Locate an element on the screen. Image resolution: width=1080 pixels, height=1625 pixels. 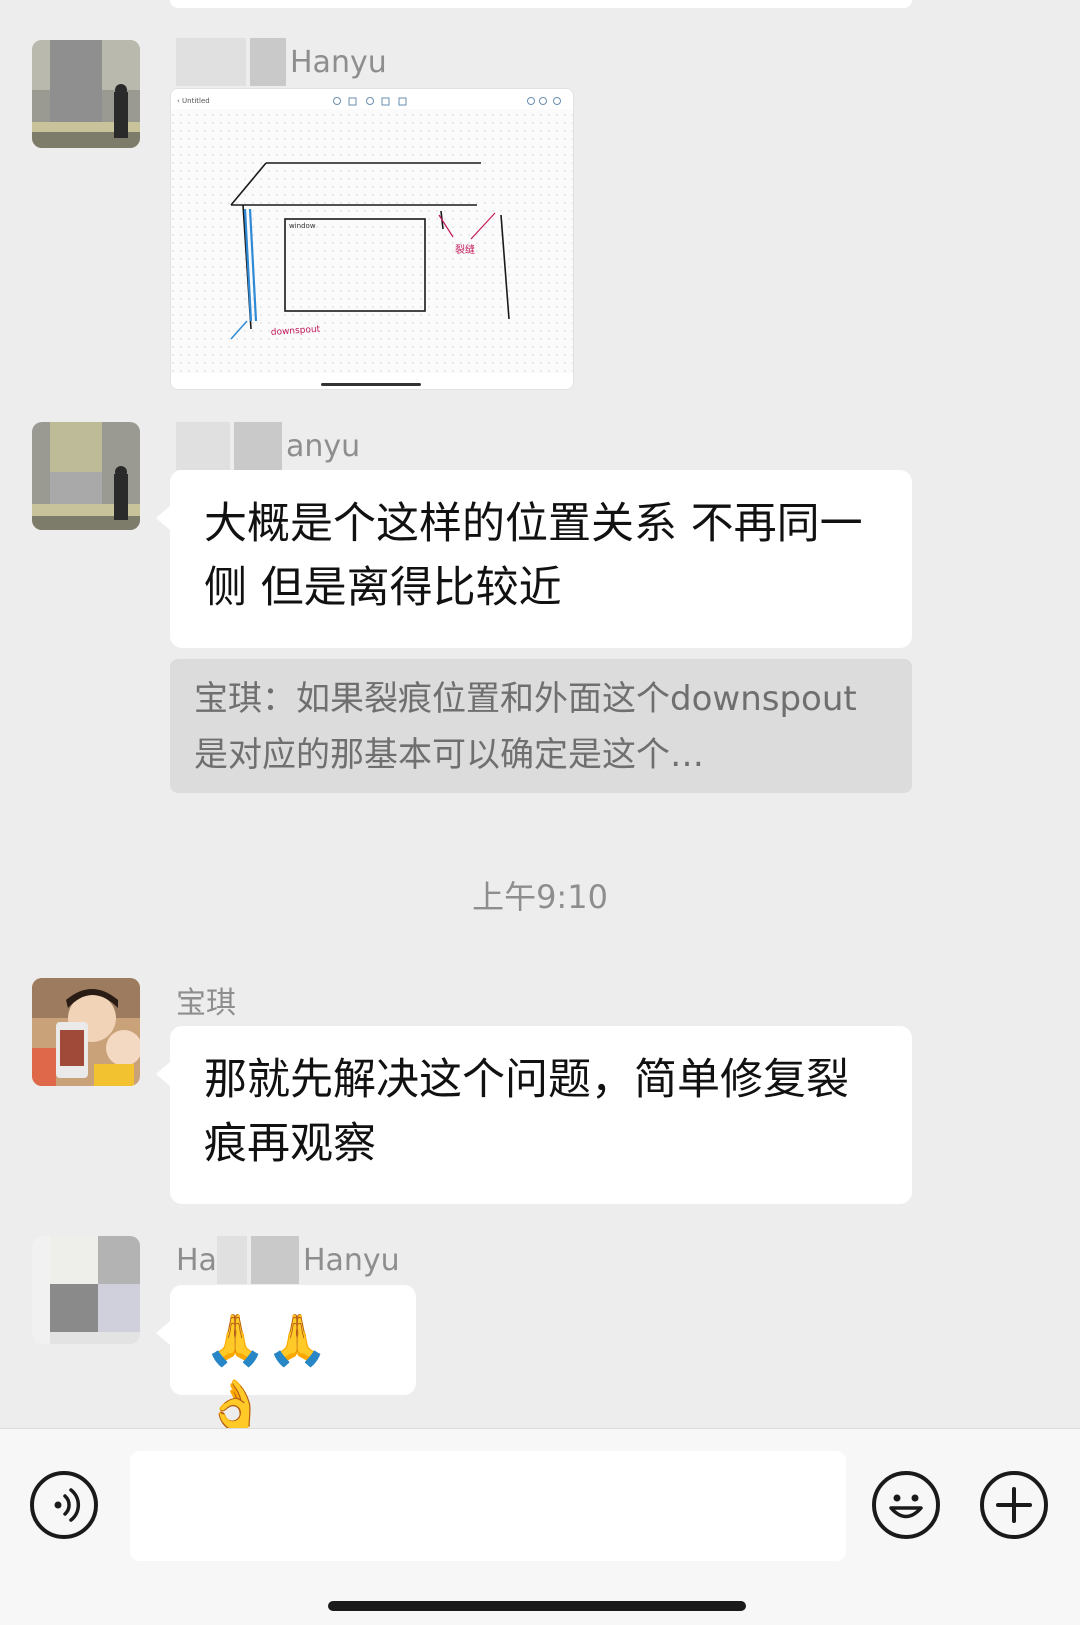
message-text: 那就先解决这个问题，简单修复裂痕再观察 is located at coordinates (526, 1112).